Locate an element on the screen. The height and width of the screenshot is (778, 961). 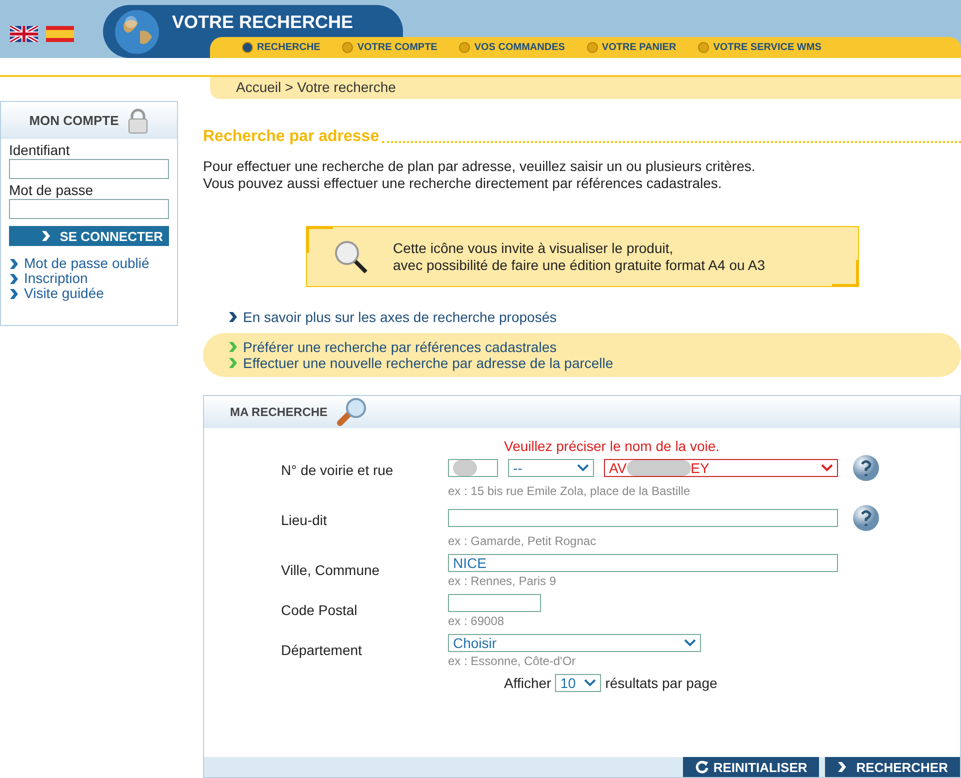
info-text: Cette icône vous invite à visualiser le produit, is located at coordinates (533, 248).